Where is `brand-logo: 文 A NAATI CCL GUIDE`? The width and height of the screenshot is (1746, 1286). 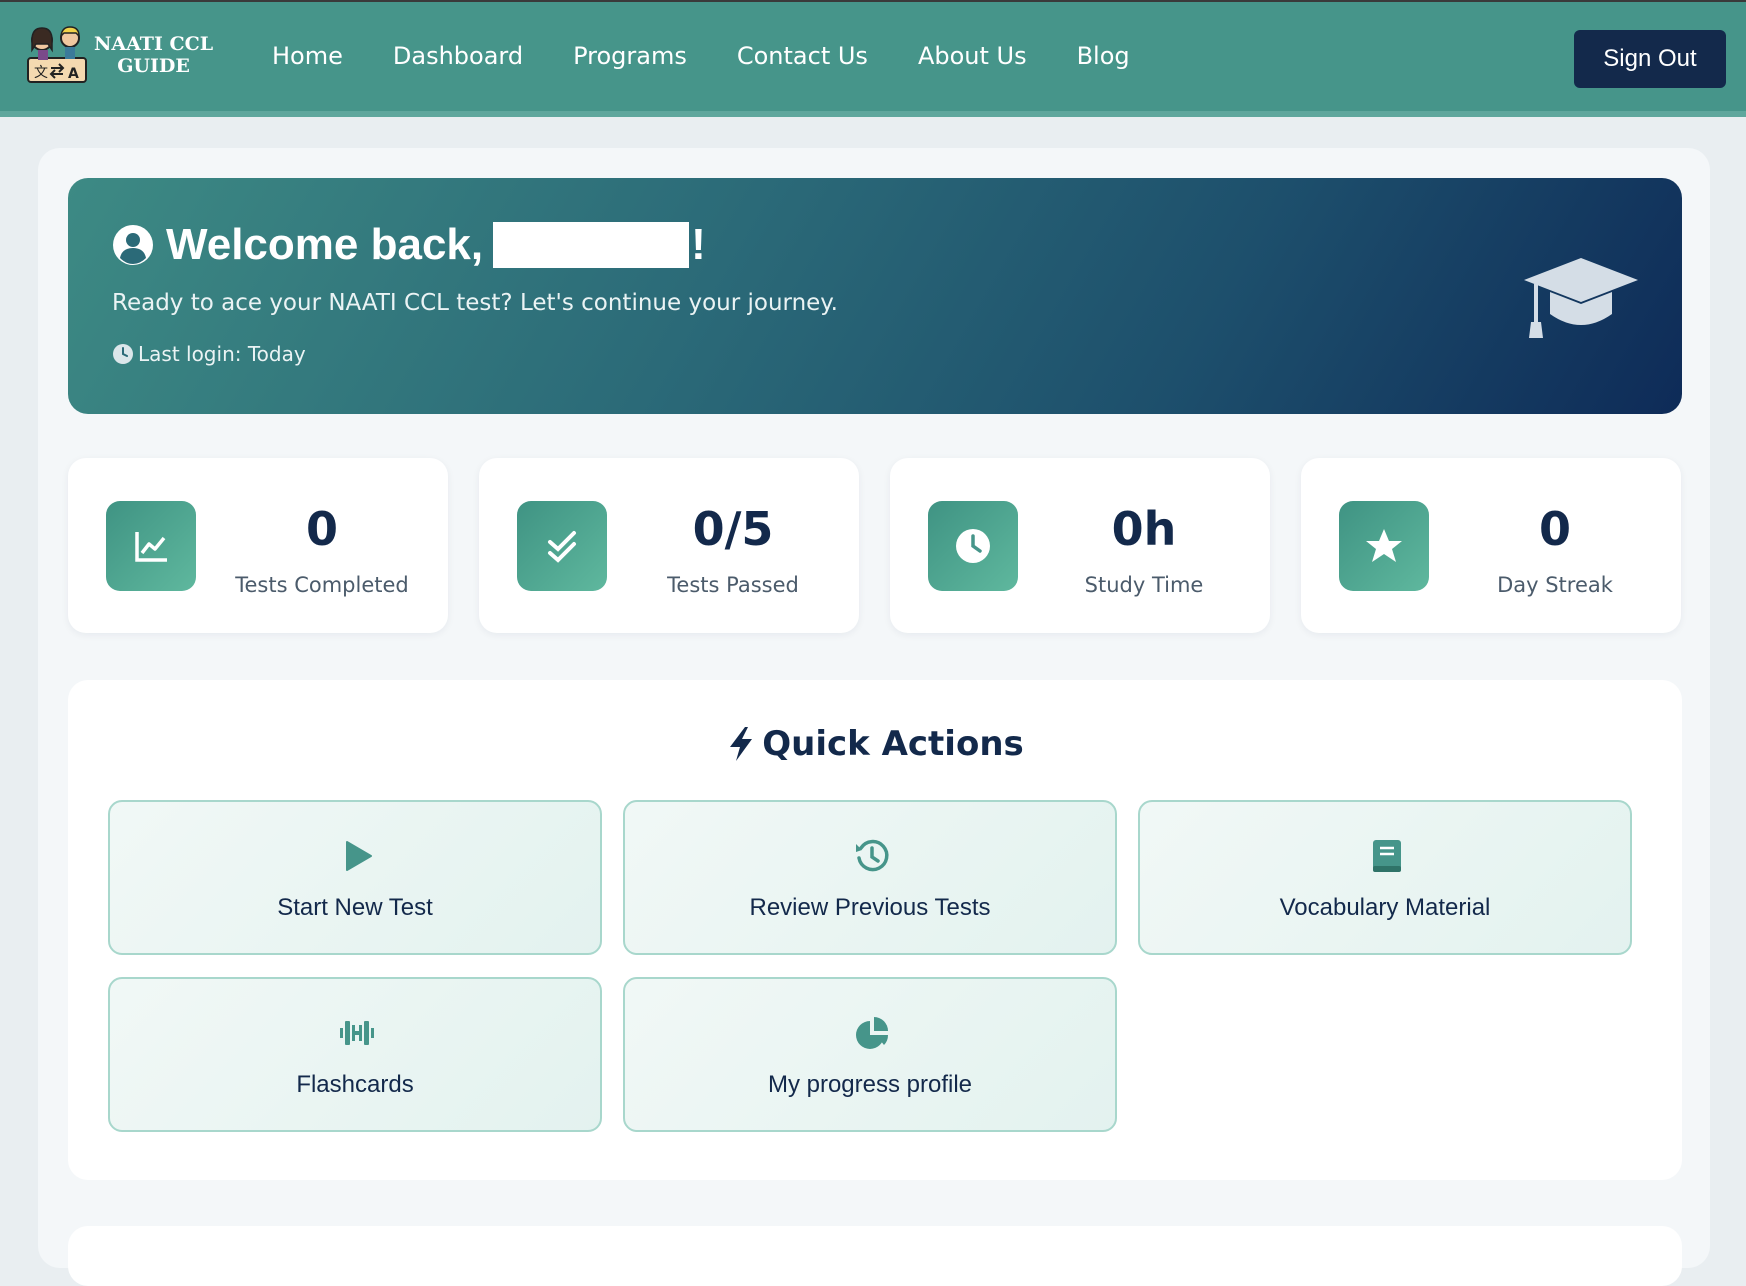
brand-logo: 文 A NAATI CCL GUIDE is located at coordinates (119, 55).